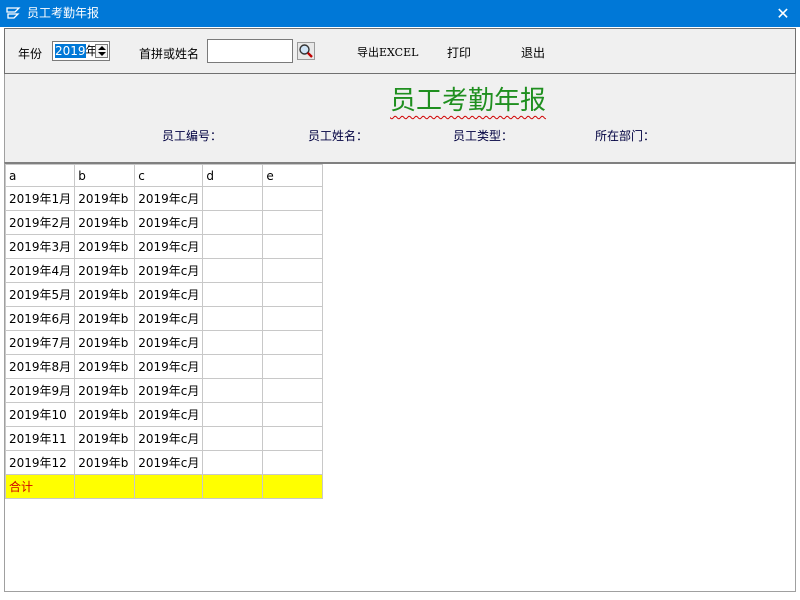 The image size is (800, 600). What do you see at coordinates (40, 246) in the screenshot?
I see `table-cell: 2019年3月` at bounding box center [40, 246].